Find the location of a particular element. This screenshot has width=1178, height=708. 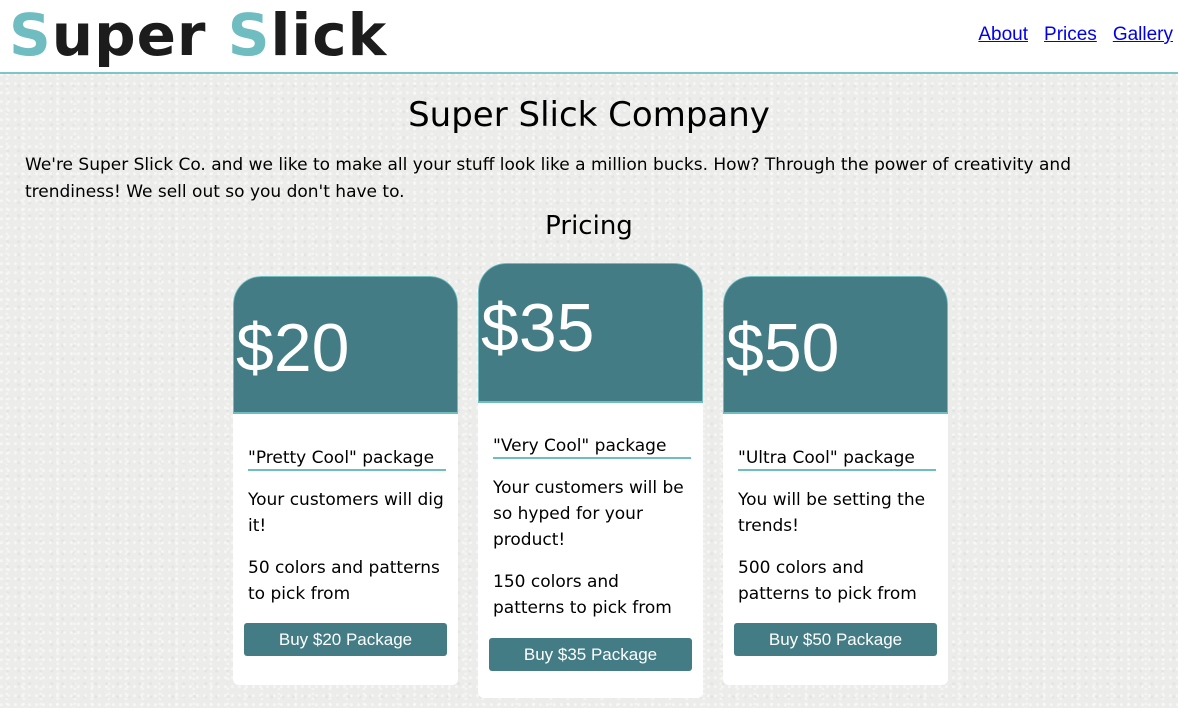

logo-letter-s2: S is located at coordinates (249, 35).